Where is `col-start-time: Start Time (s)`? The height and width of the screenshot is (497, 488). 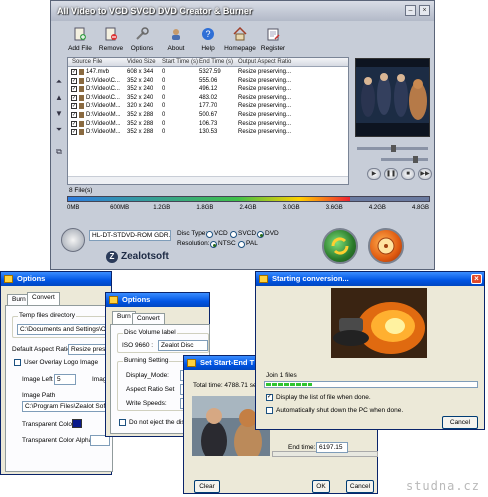
col-start-time: Start Time (s) is located at coordinates (180, 62).